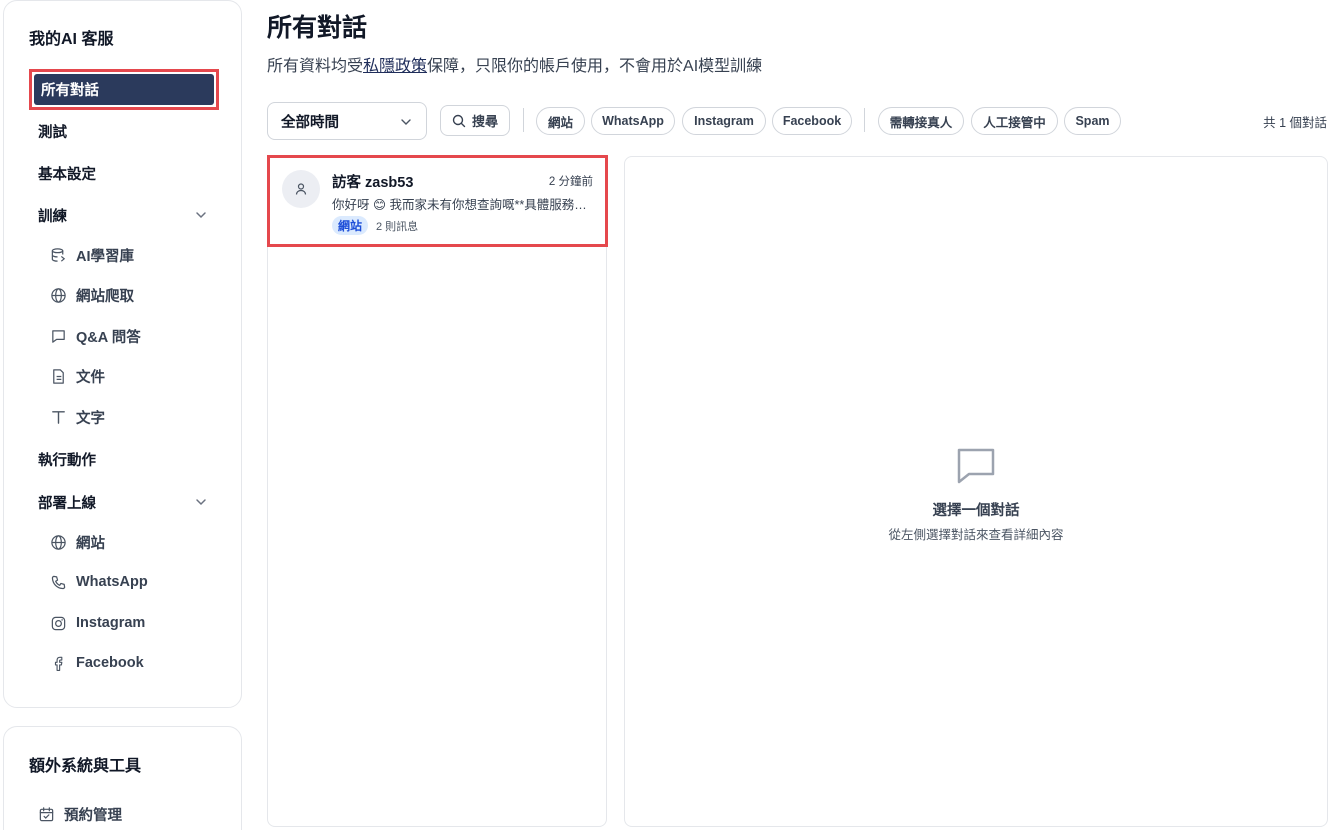  Describe the element at coordinates (310, 122) in the screenshot. I see `time-range-value: 全部時間` at that location.